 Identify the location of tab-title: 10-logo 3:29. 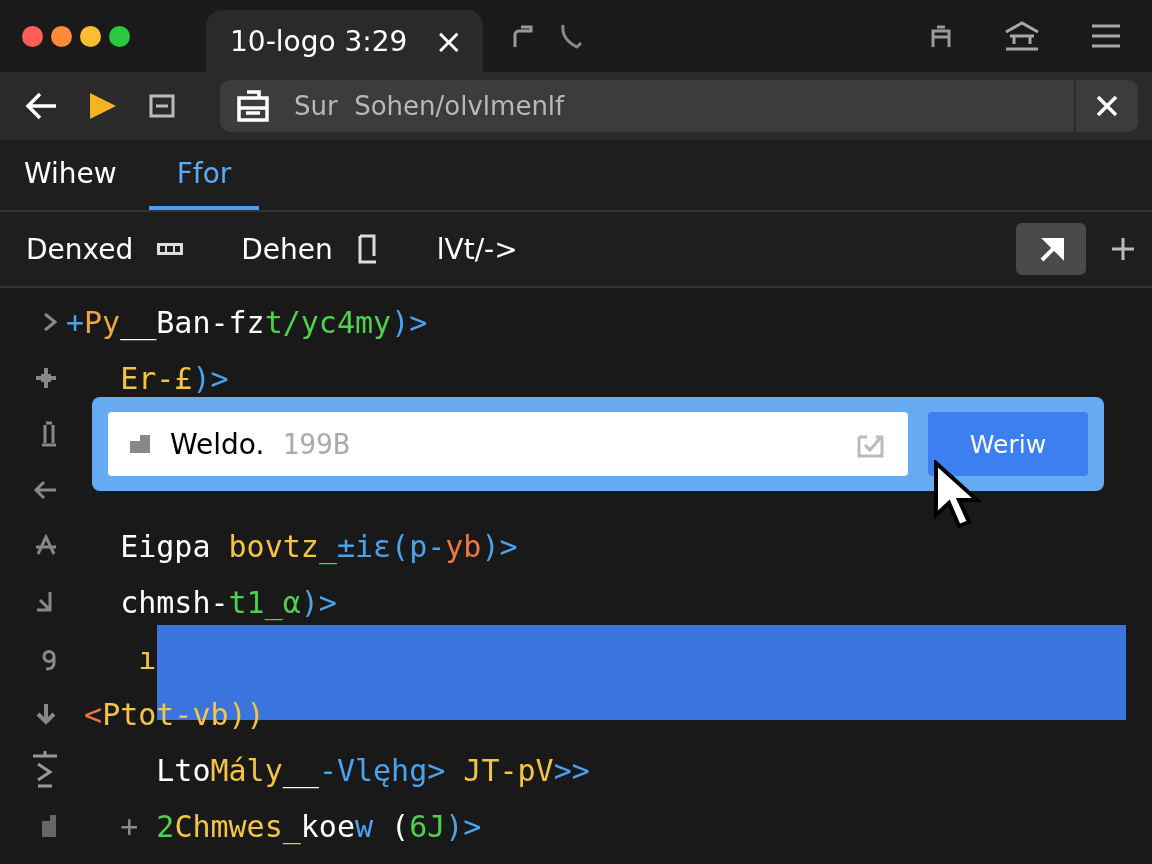
(319, 41).